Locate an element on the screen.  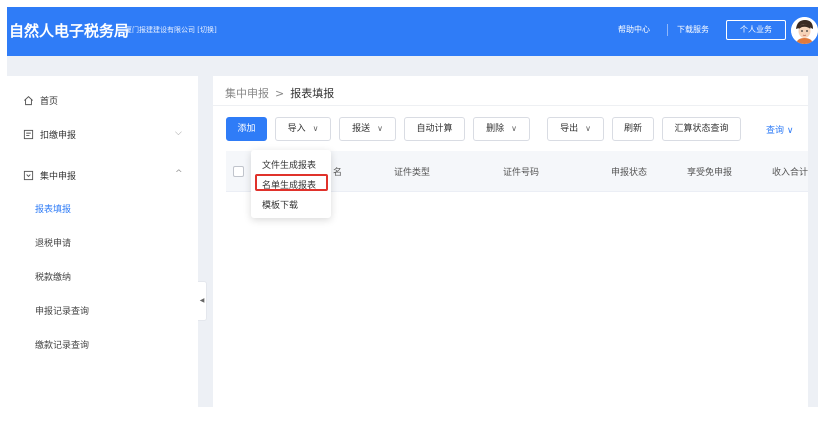
breadcrumb-divider is located at coordinates (510, 105).